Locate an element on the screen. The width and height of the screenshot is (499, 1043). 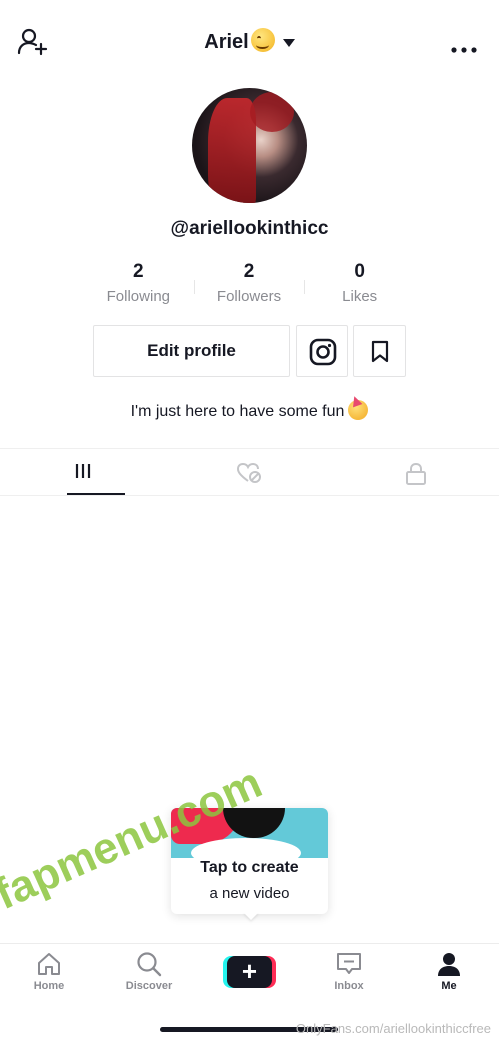
lock-icon is located at coordinates (415, 473).